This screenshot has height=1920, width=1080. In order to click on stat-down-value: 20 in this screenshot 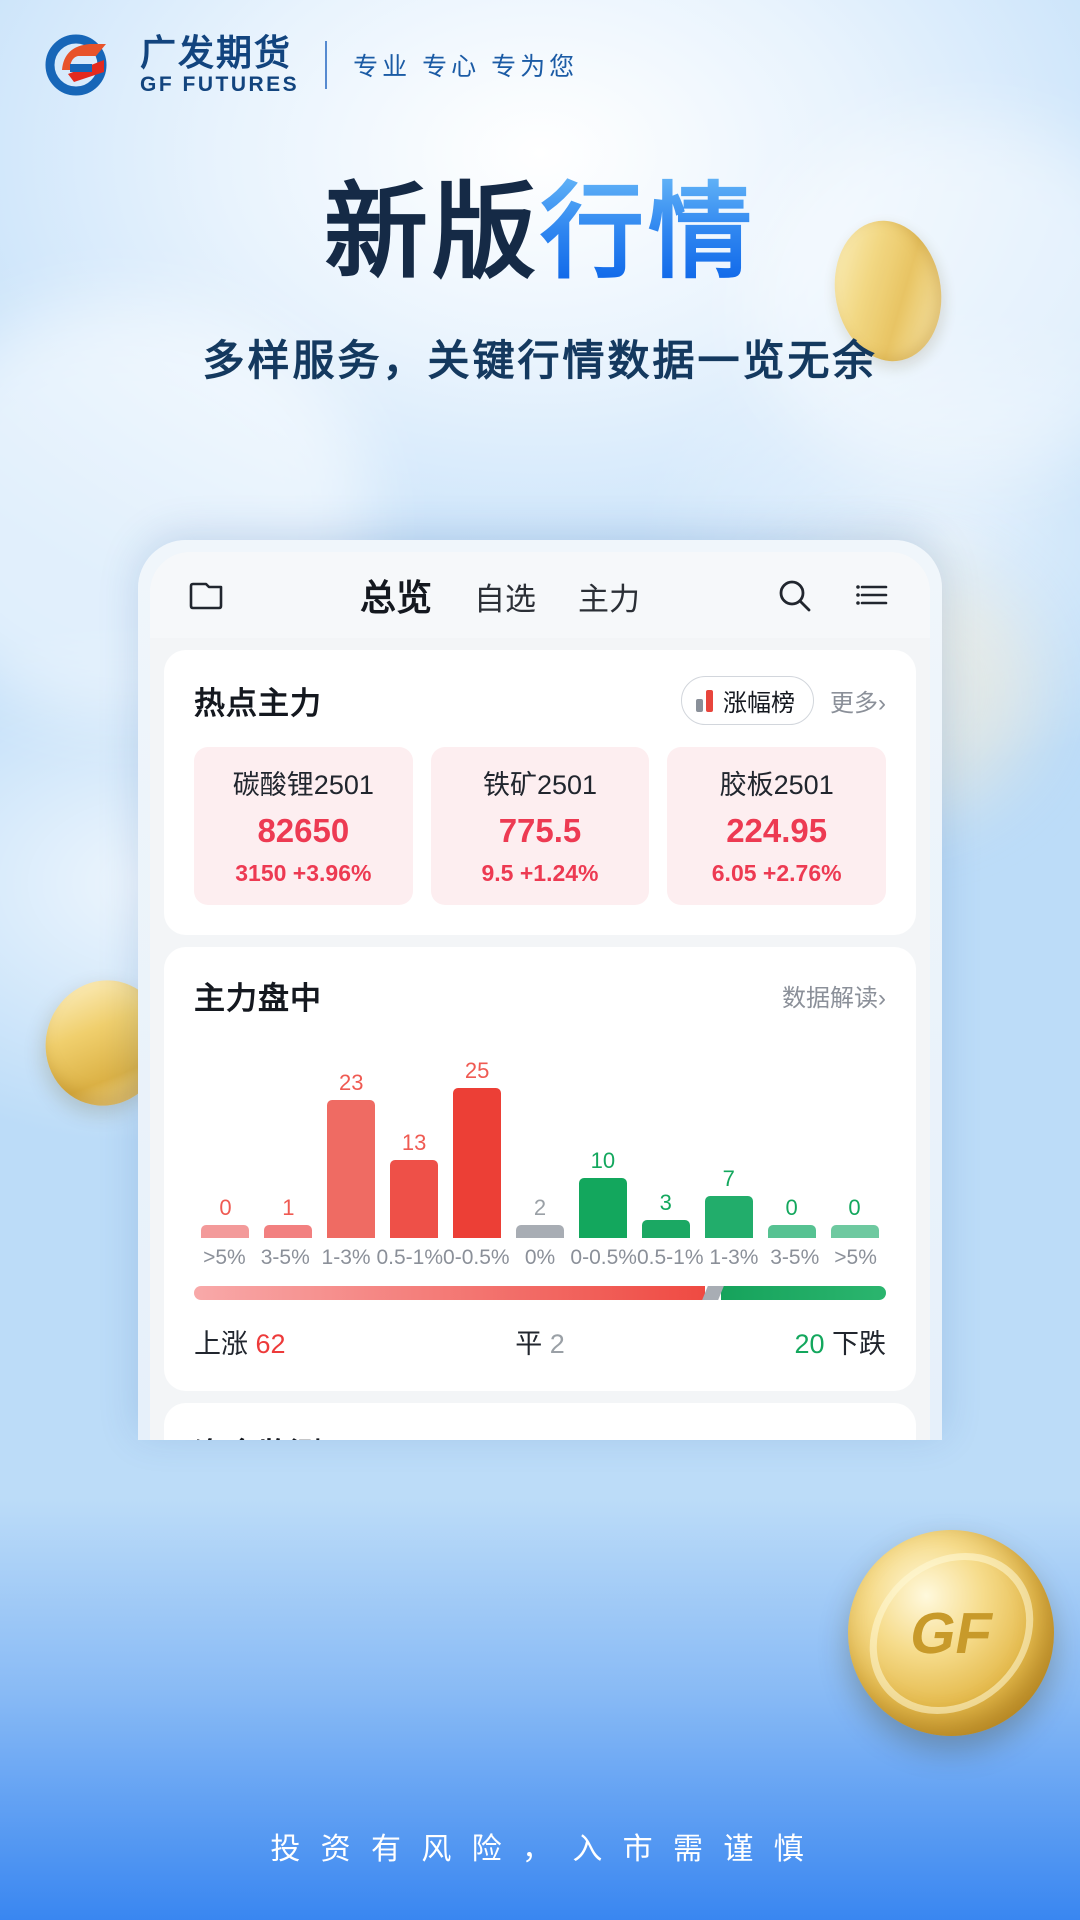, I will do `click(809, 1344)`.